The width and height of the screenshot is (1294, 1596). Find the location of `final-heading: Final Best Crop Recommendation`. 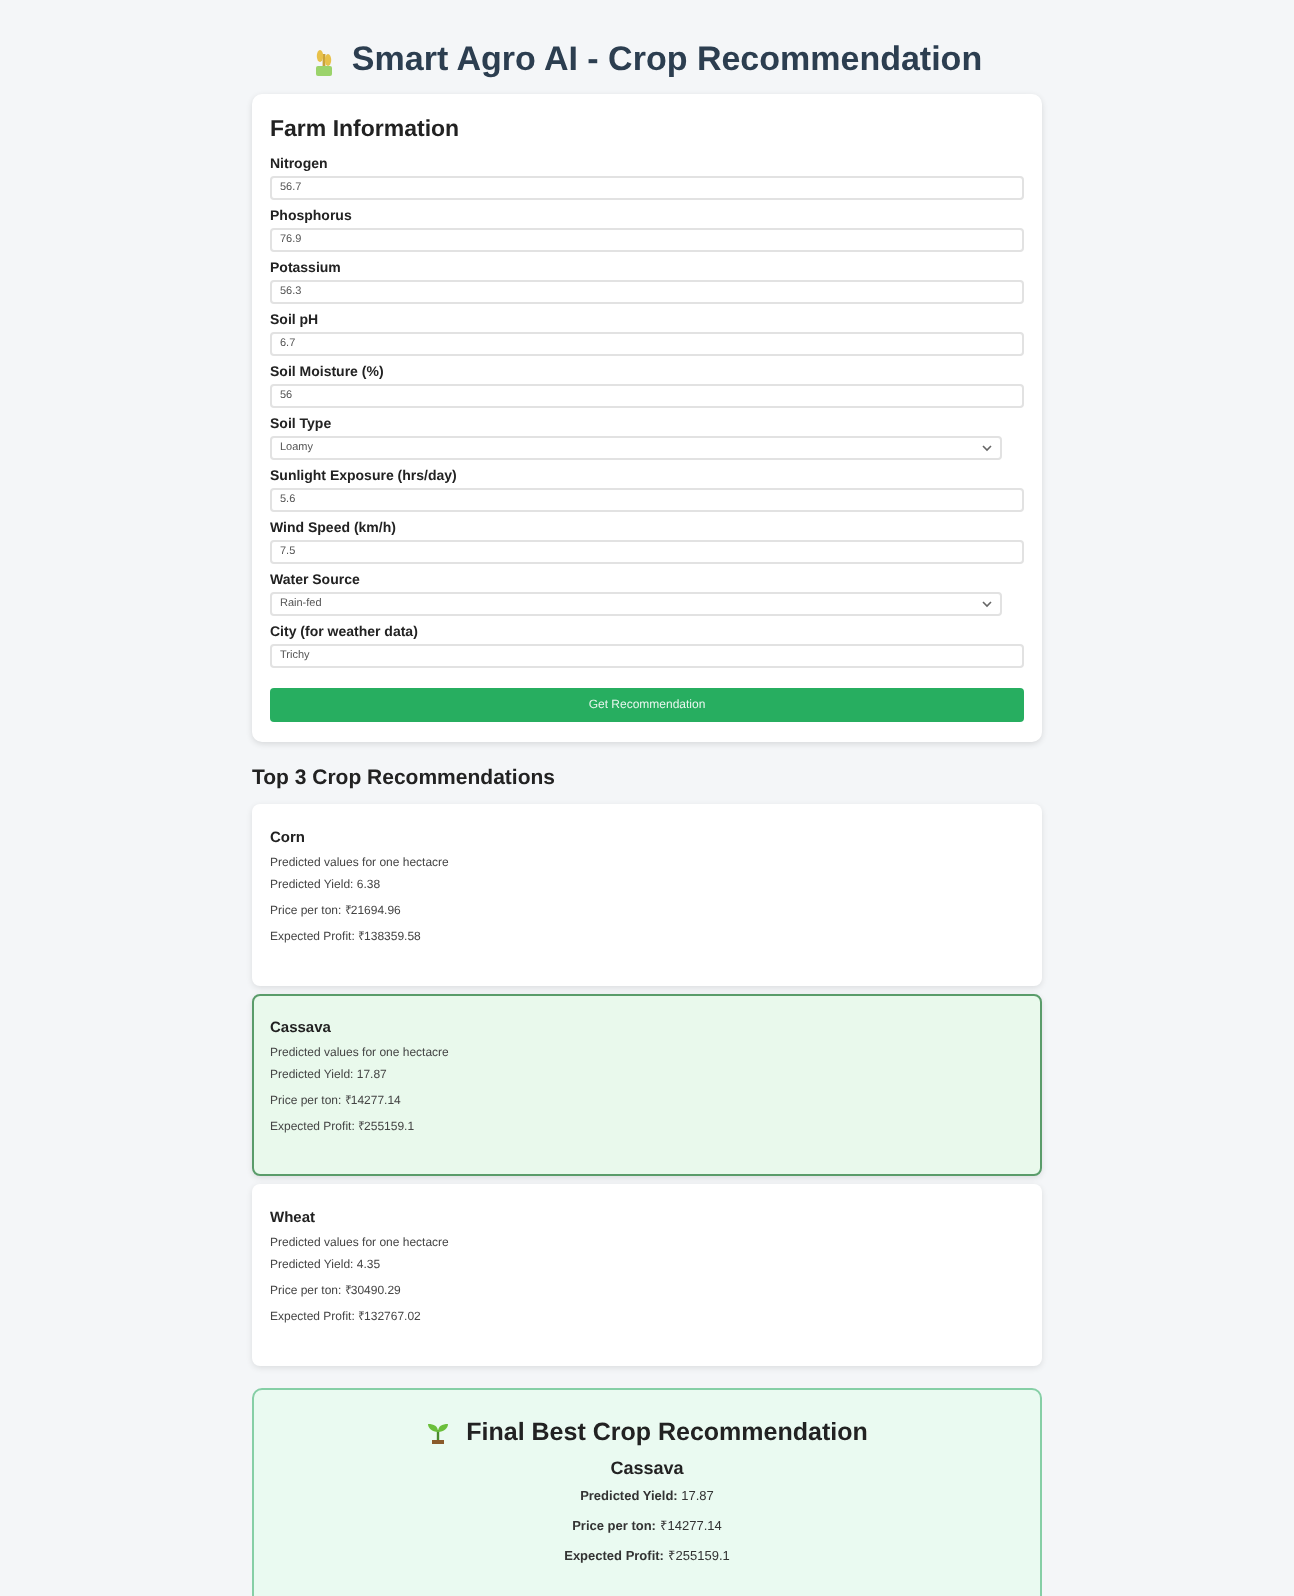

final-heading: Final Best Crop Recommendation is located at coordinates (667, 1432).